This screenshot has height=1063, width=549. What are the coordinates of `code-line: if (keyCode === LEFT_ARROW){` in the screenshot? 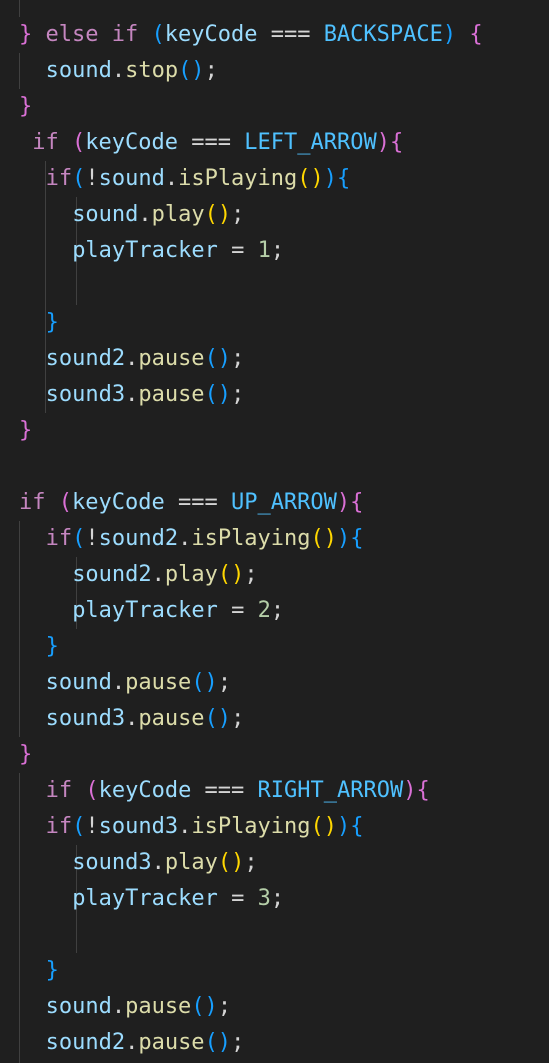 It's located at (217, 143).